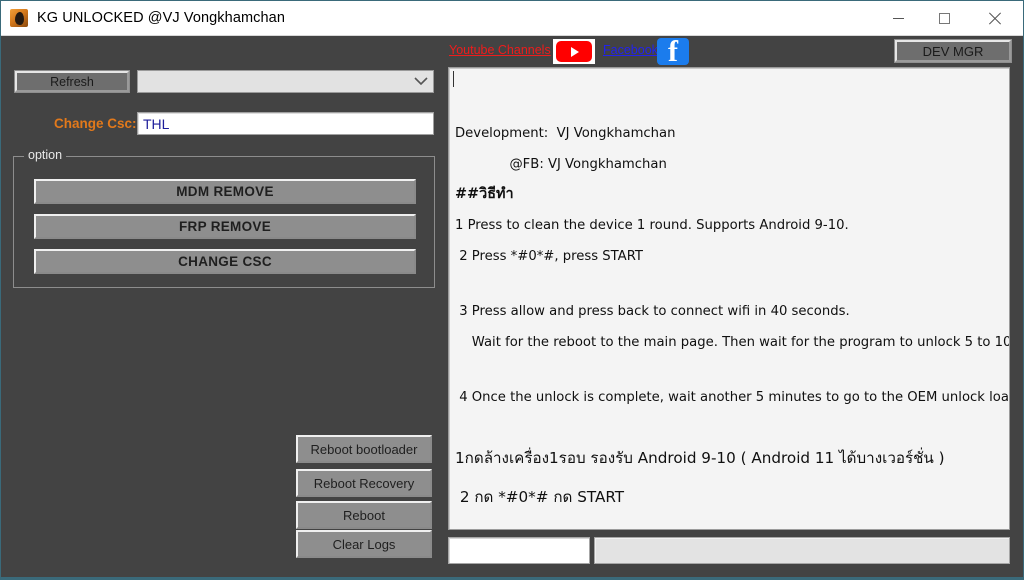  What do you see at coordinates (500, 50) in the screenshot?
I see `youtube-channels-link: Youtube Channels` at bounding box center [500, 50].